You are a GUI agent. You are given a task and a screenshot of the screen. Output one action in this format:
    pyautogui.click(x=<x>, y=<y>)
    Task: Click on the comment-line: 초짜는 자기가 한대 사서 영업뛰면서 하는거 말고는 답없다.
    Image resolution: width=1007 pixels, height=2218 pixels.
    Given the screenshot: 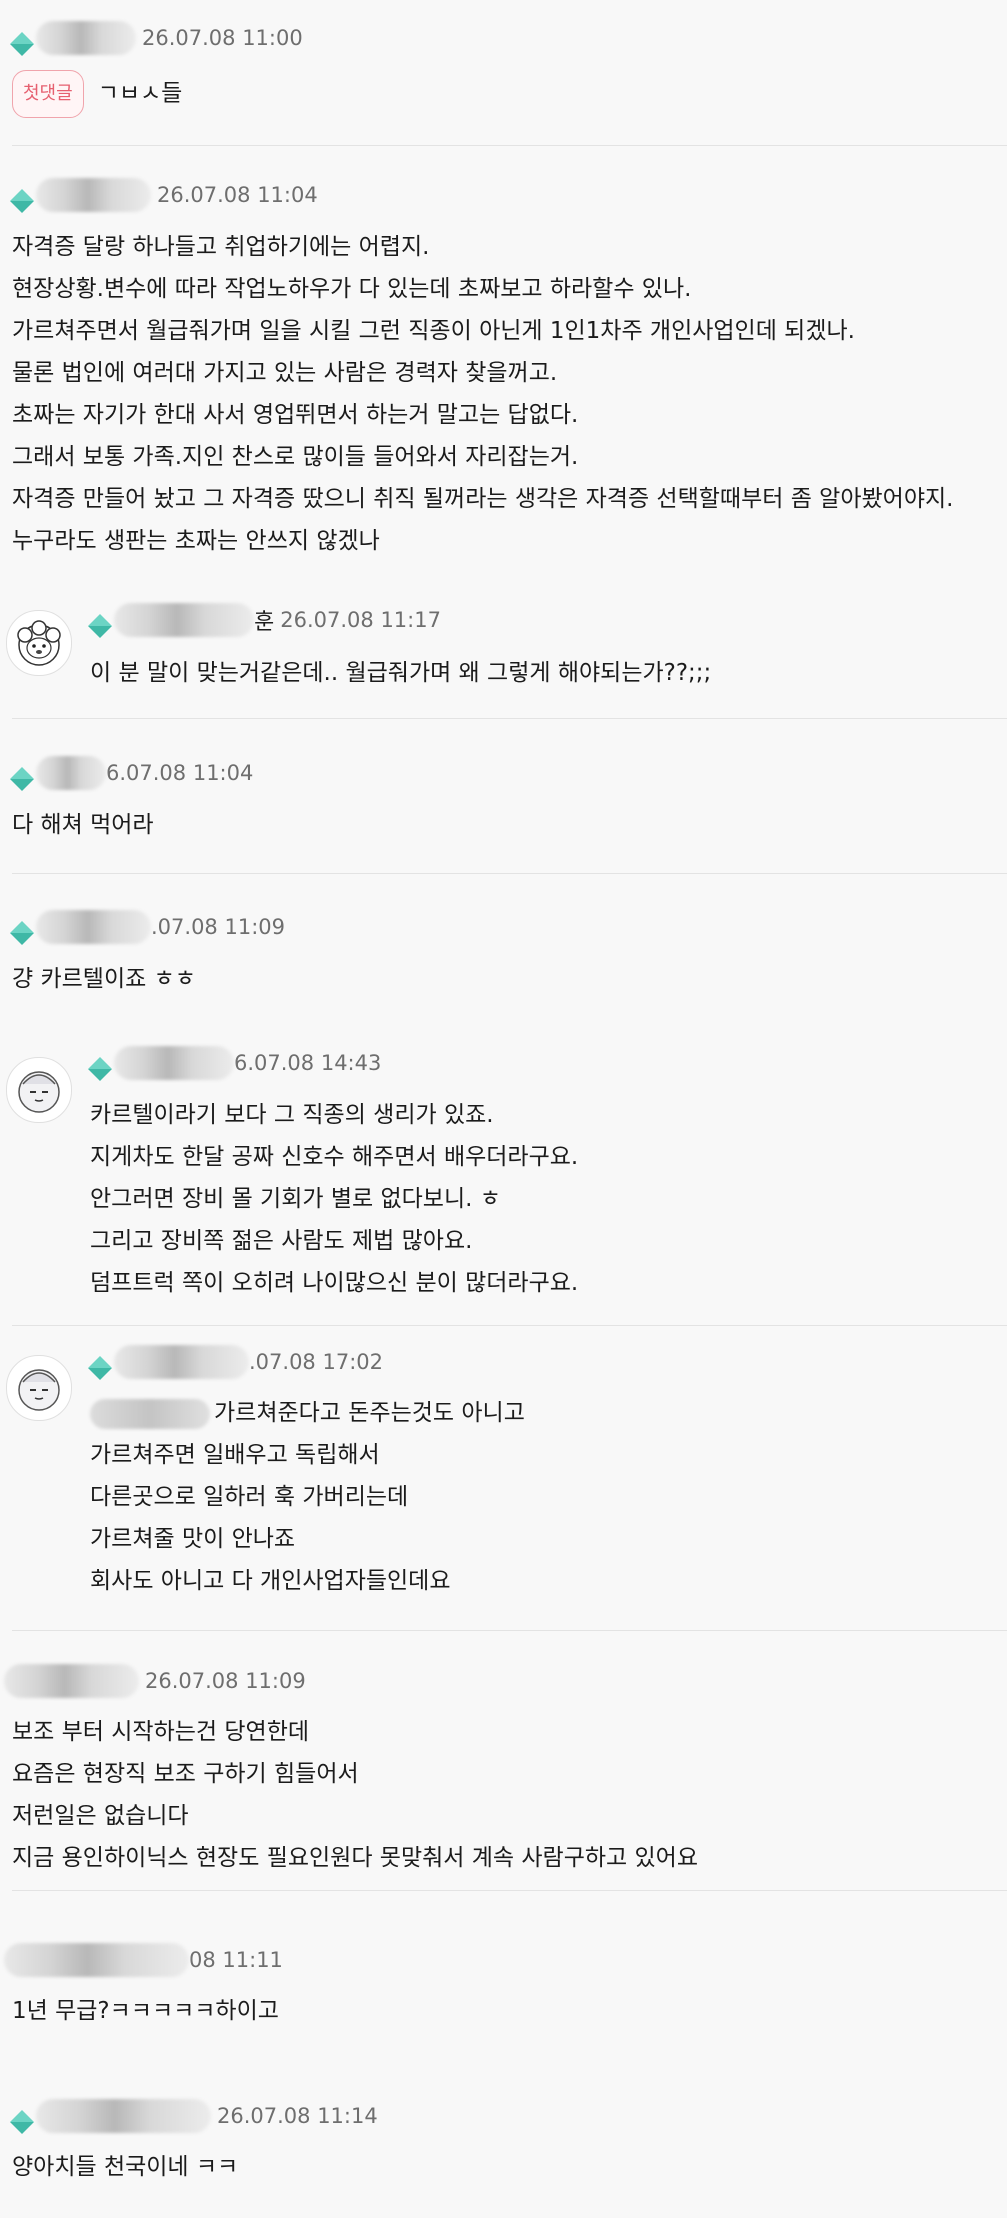 What is the action you would take?
    pyautogui.click(x=295, y=415)
    